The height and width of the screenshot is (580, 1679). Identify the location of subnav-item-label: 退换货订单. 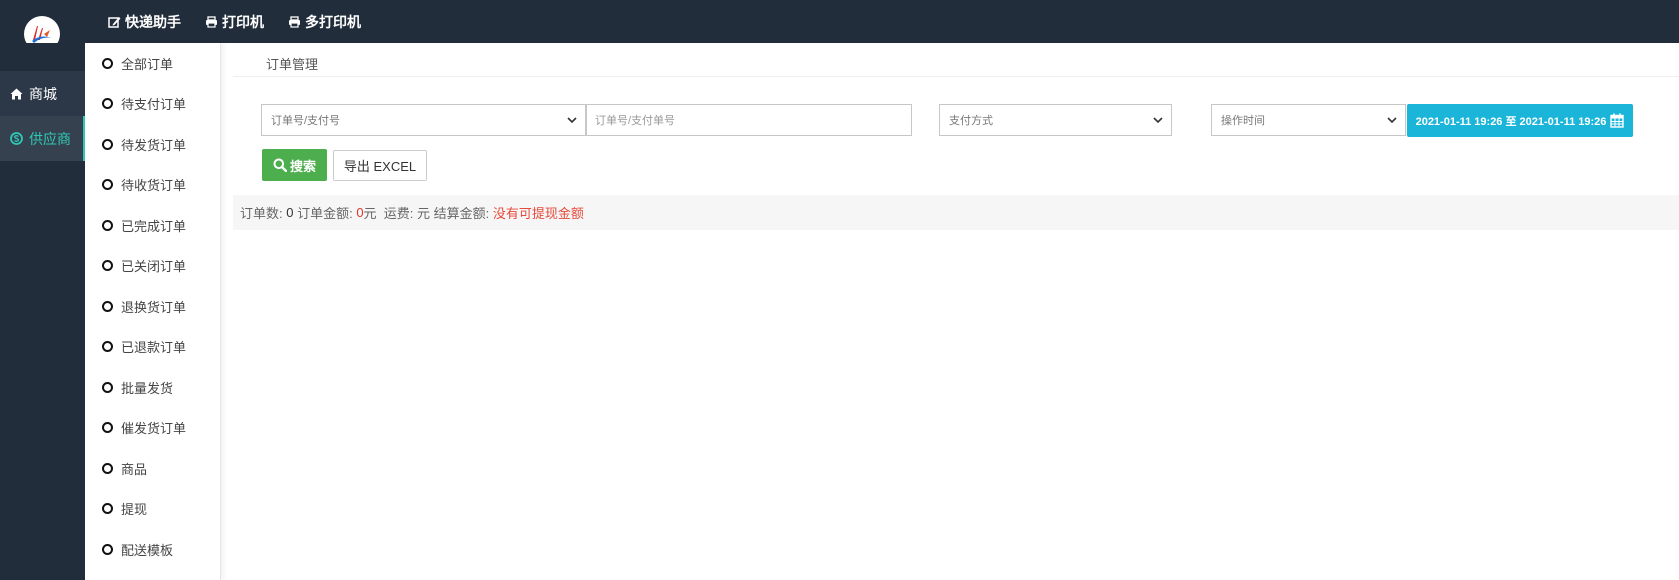
(154, 307).